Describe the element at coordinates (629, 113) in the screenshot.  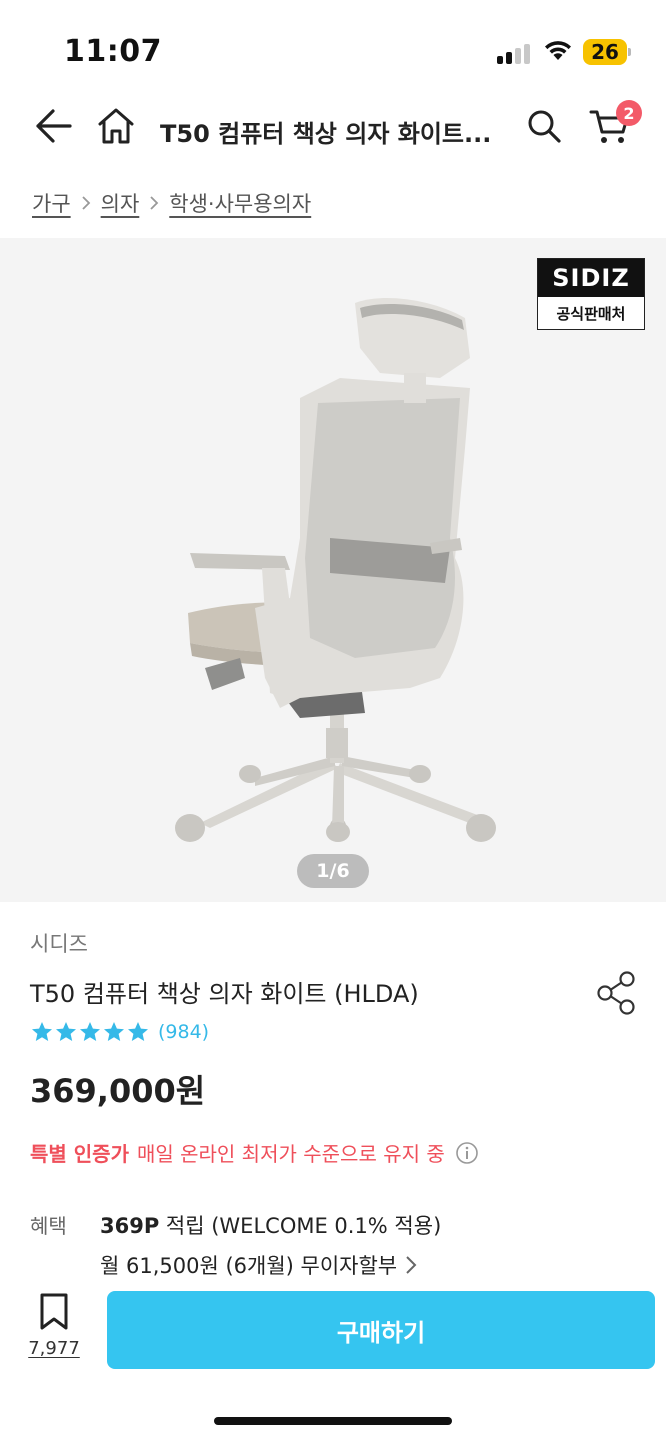
I see `cart-count-badge: 2` at that location.